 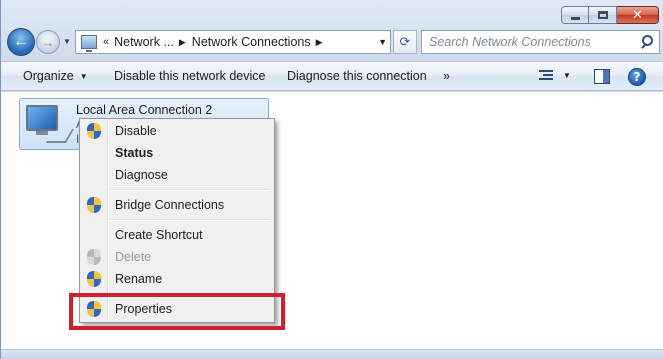 I want to click on organize-label: Organize, so click(x=48, y=76).